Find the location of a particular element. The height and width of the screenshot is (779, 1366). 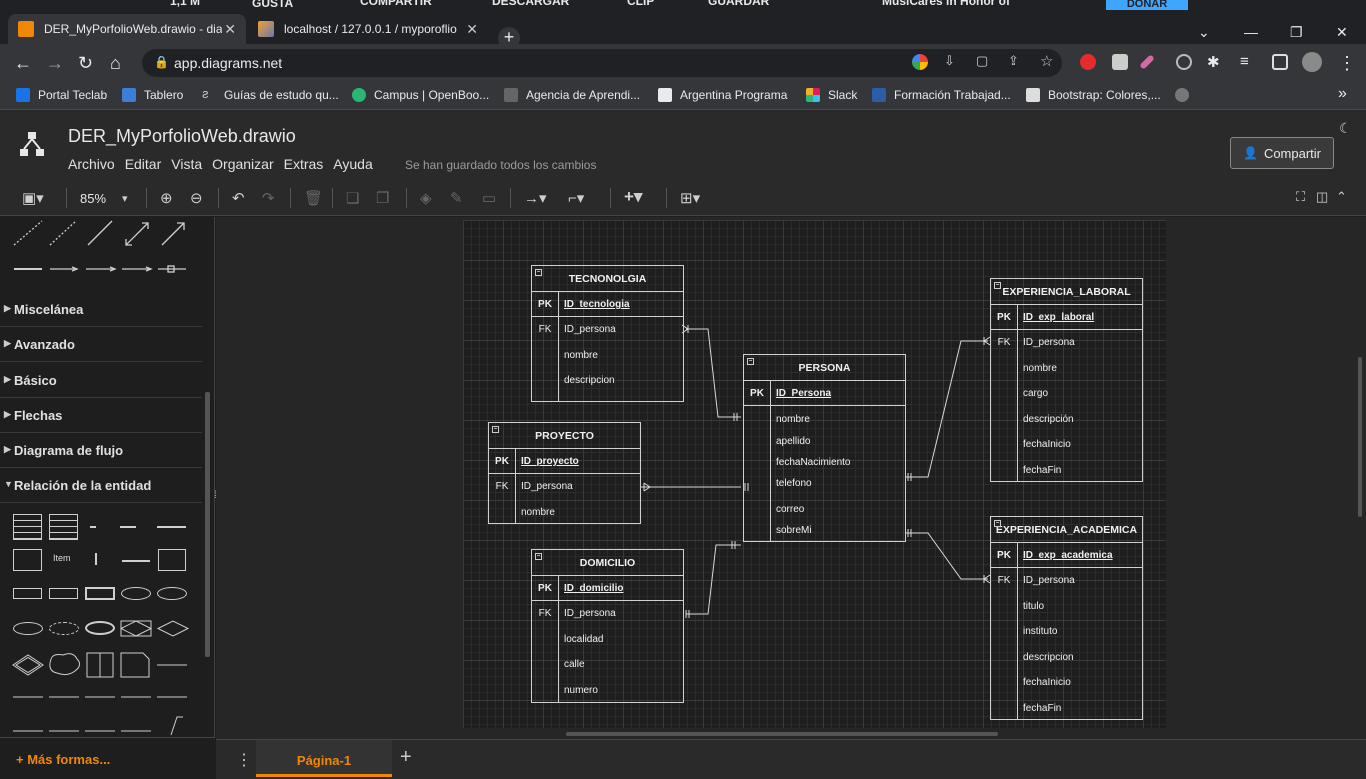

zoom-out-icon: ⊖ is located at coordinates (196, 198).